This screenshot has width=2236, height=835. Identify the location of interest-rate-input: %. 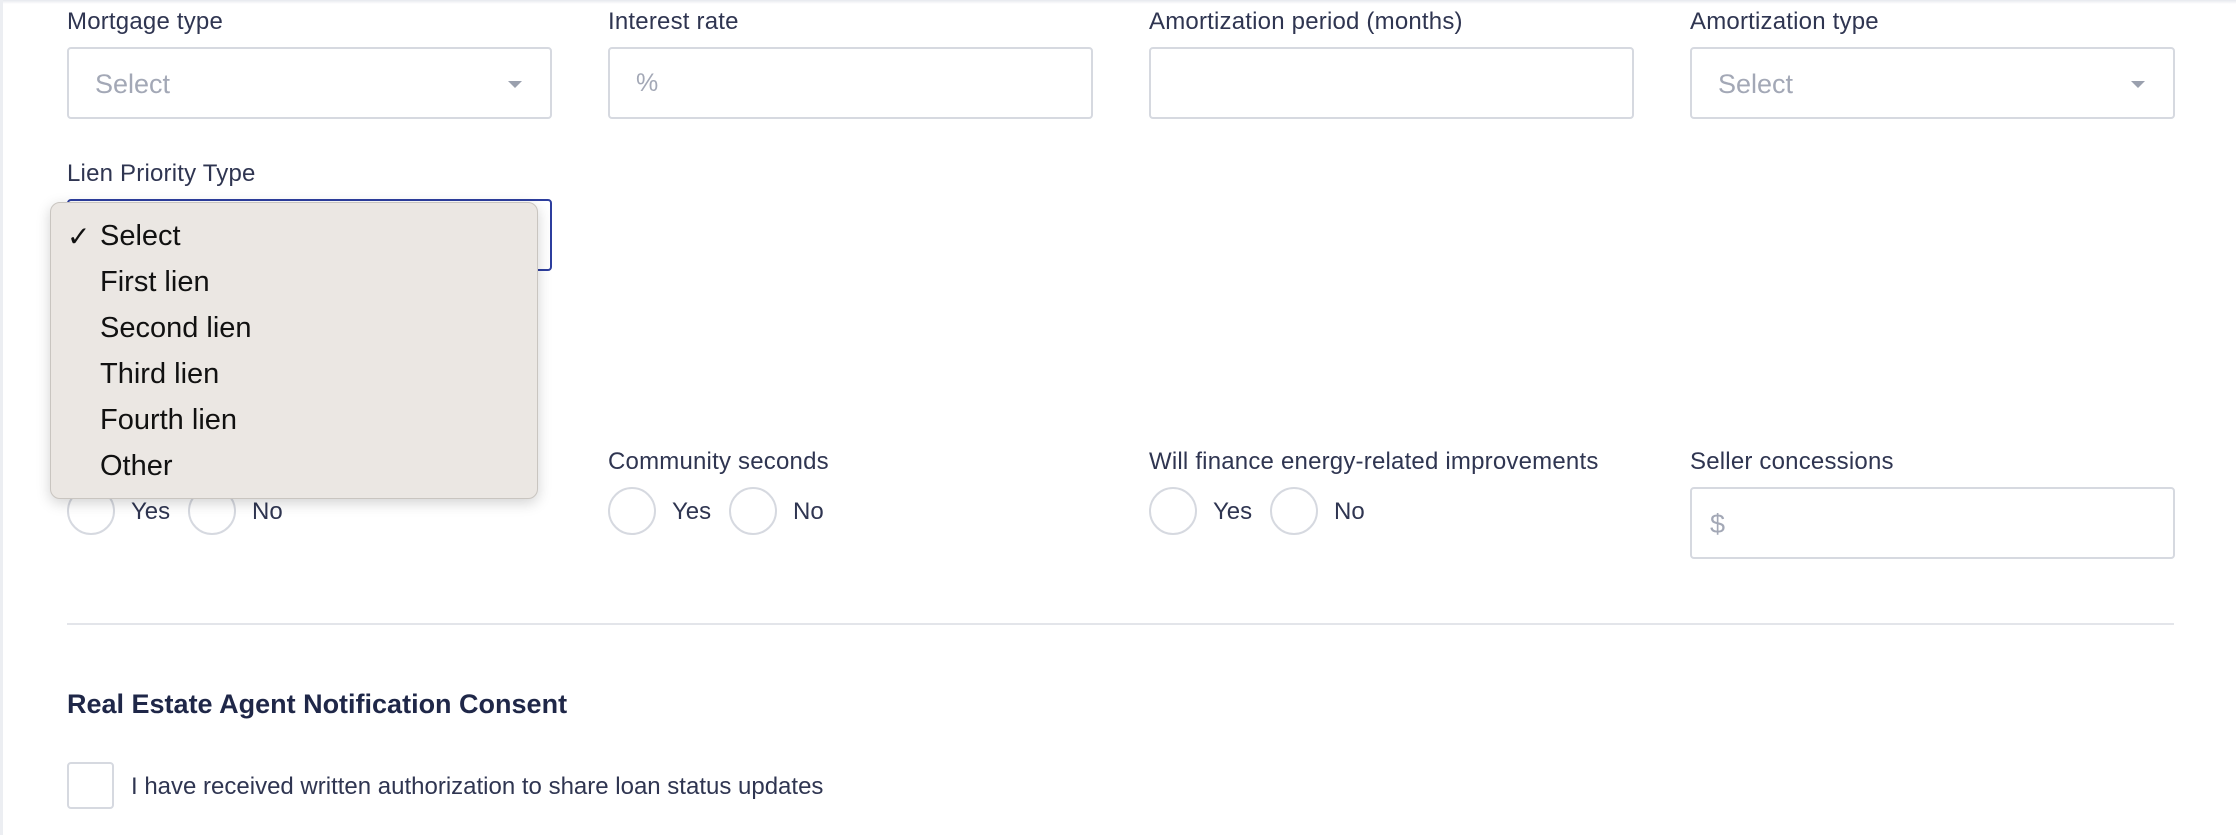
(850, 83).